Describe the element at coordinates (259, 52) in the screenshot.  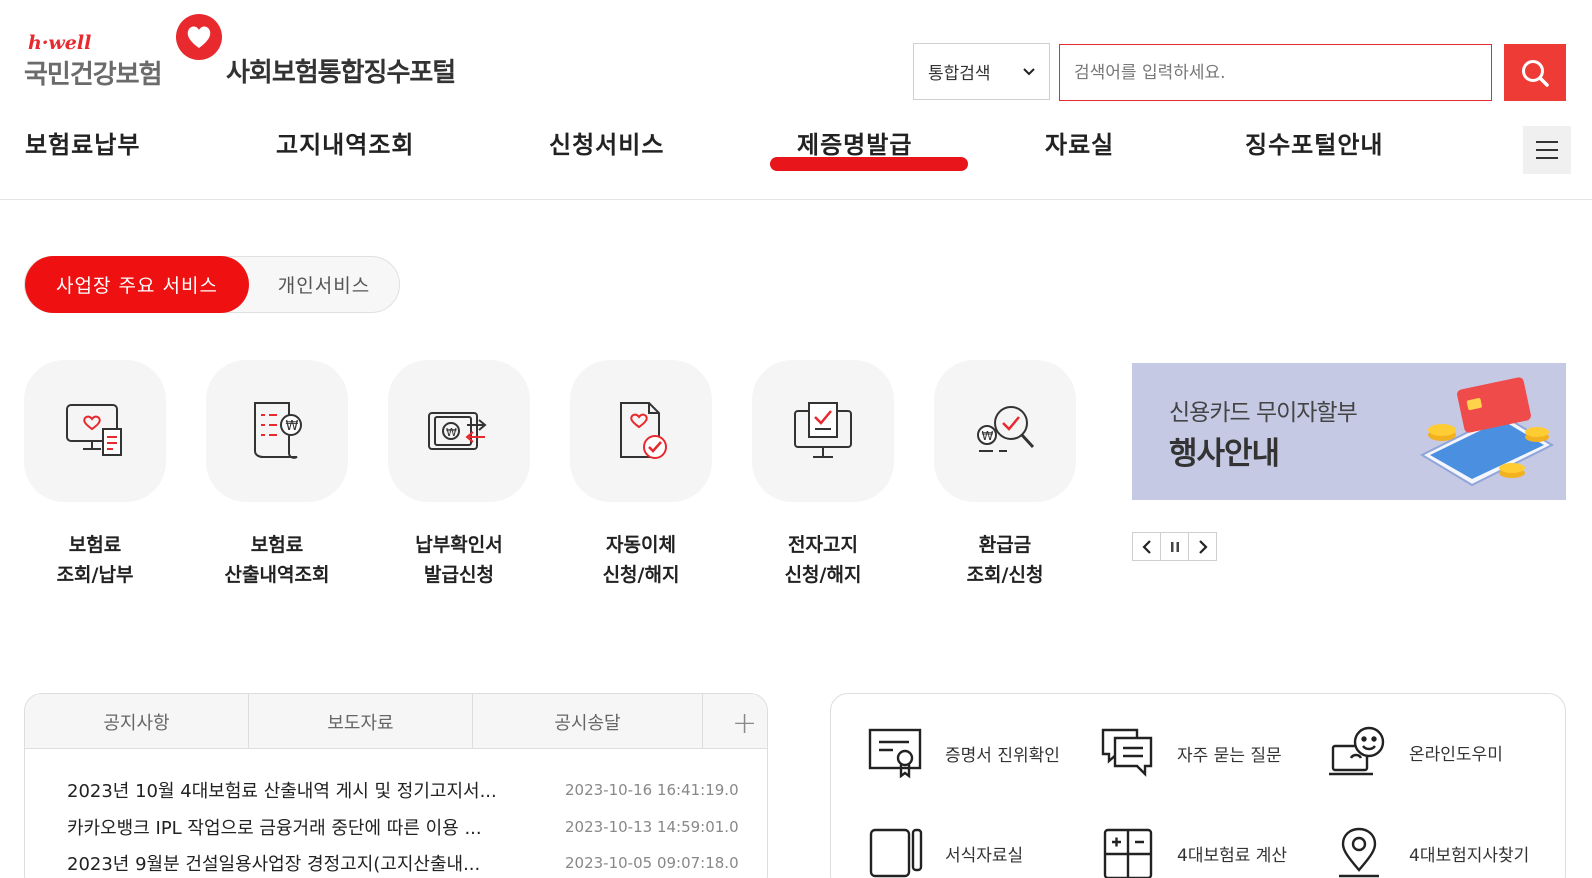
I see `site-logo: h·well 국민건강보험 사회보험통합징수포털` at that location.